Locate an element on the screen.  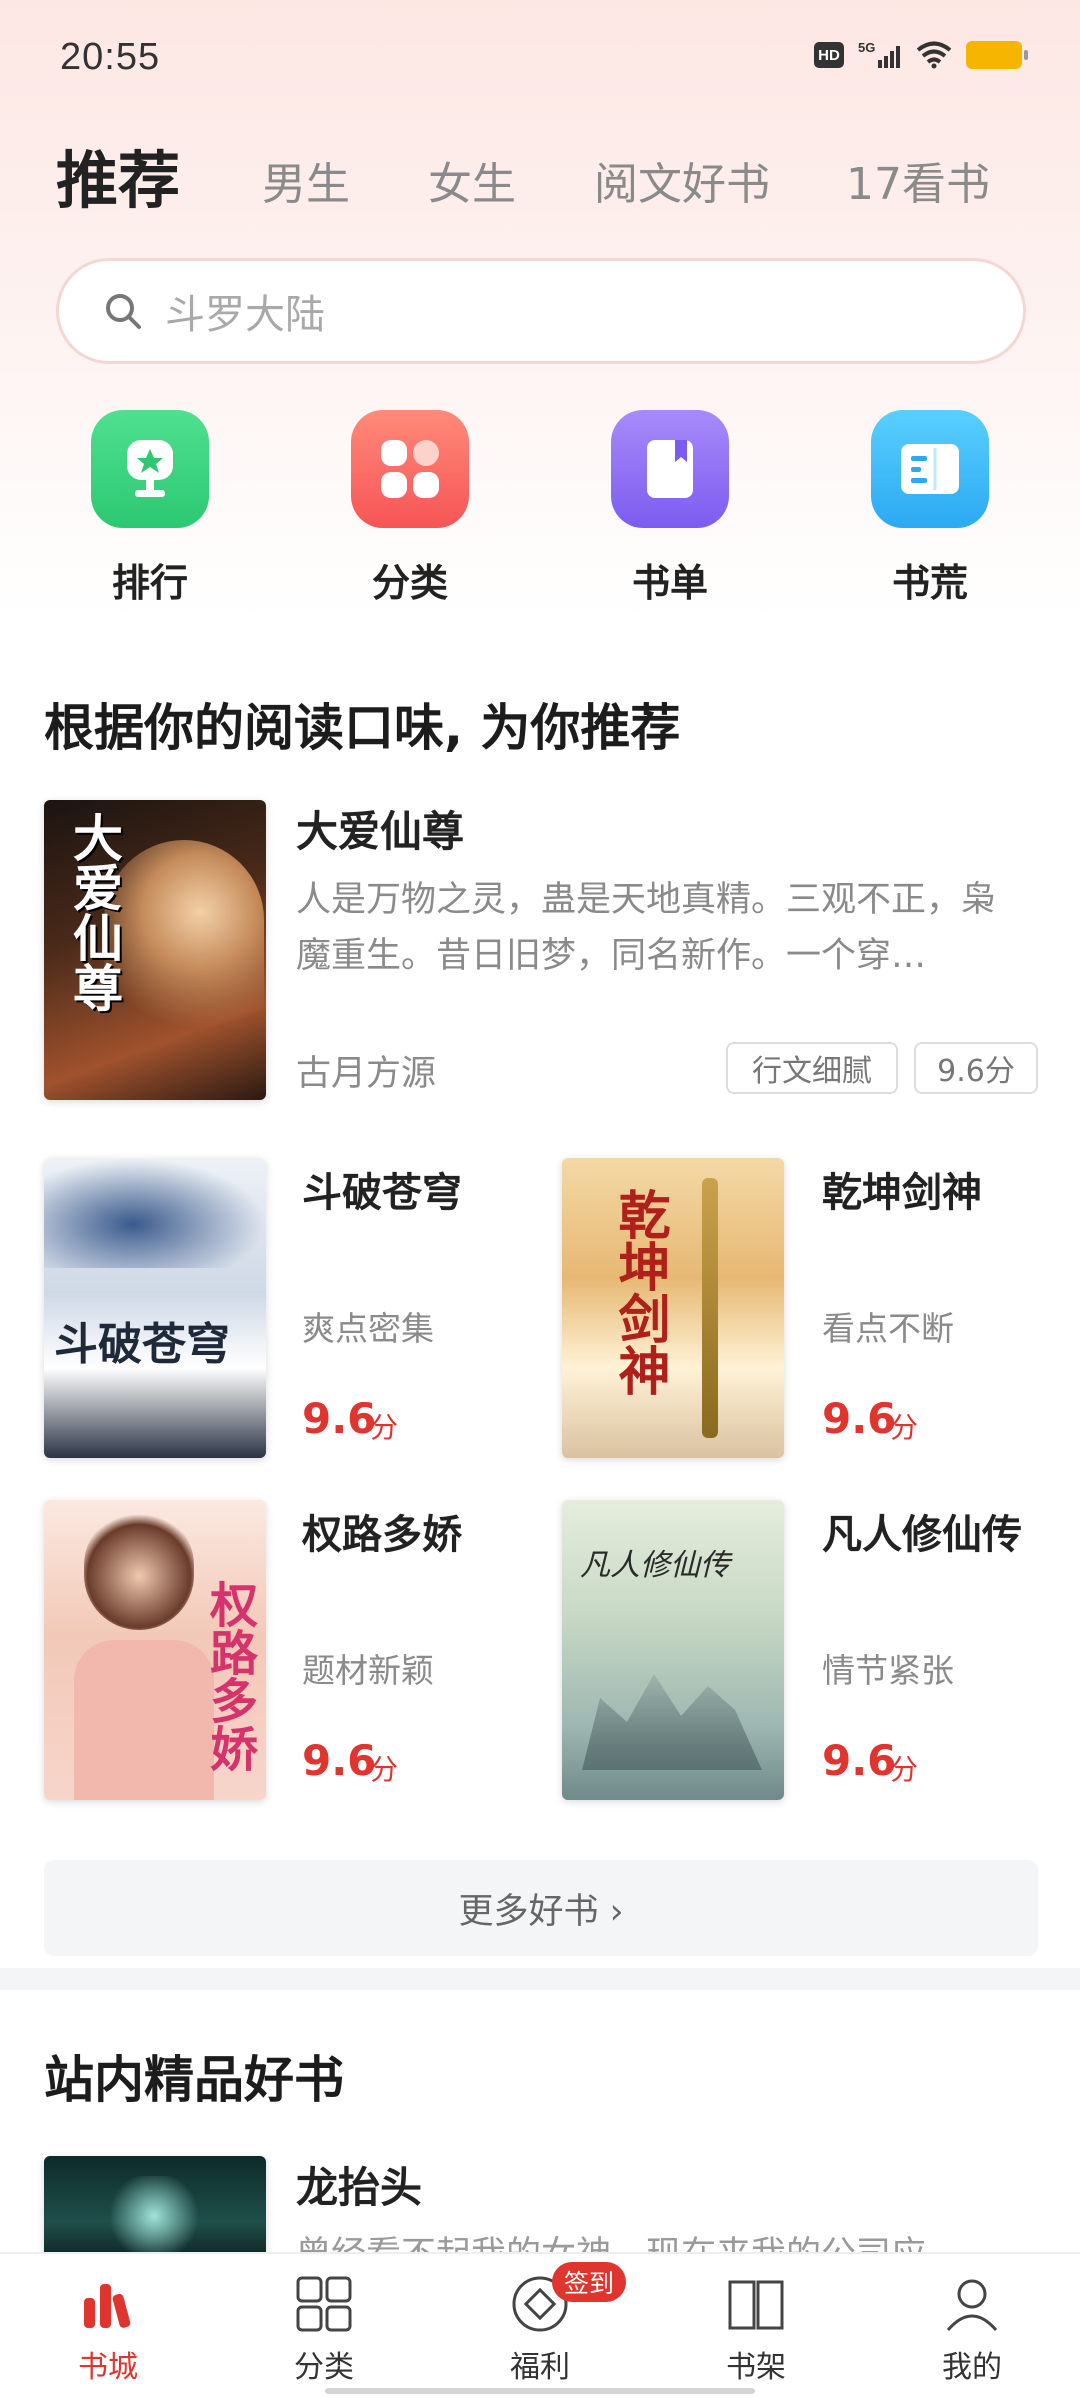
nav-welfare: 签到 福利 is located at coordinates (540, 2327).